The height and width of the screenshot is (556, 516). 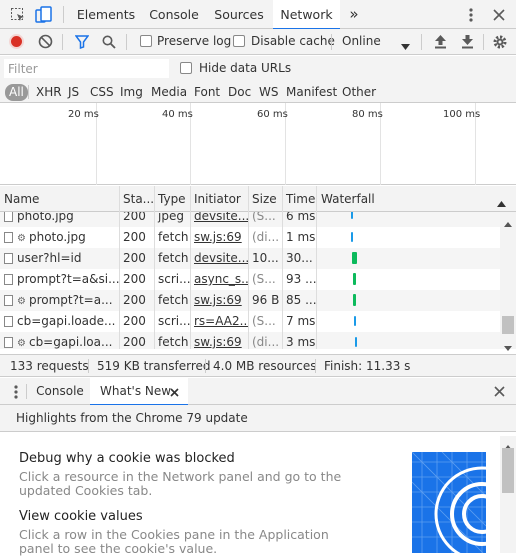 What do you see at coordinates (177, 114) in the screenshot?
I see `overview-tick-label: 40 ms` at bounding box center [177, 114].